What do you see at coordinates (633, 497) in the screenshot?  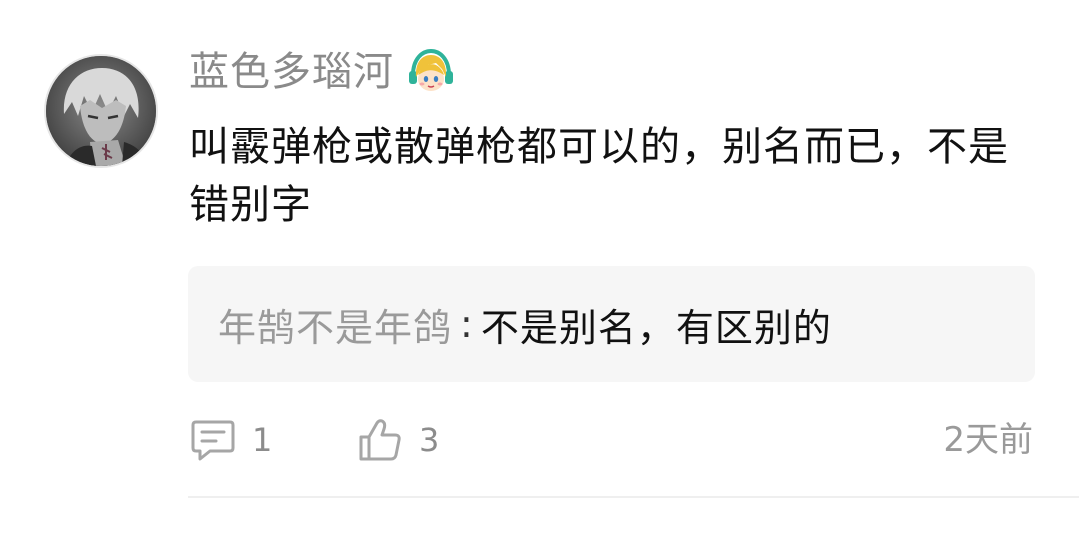 I see `divider` at bounding box center [633, 497].